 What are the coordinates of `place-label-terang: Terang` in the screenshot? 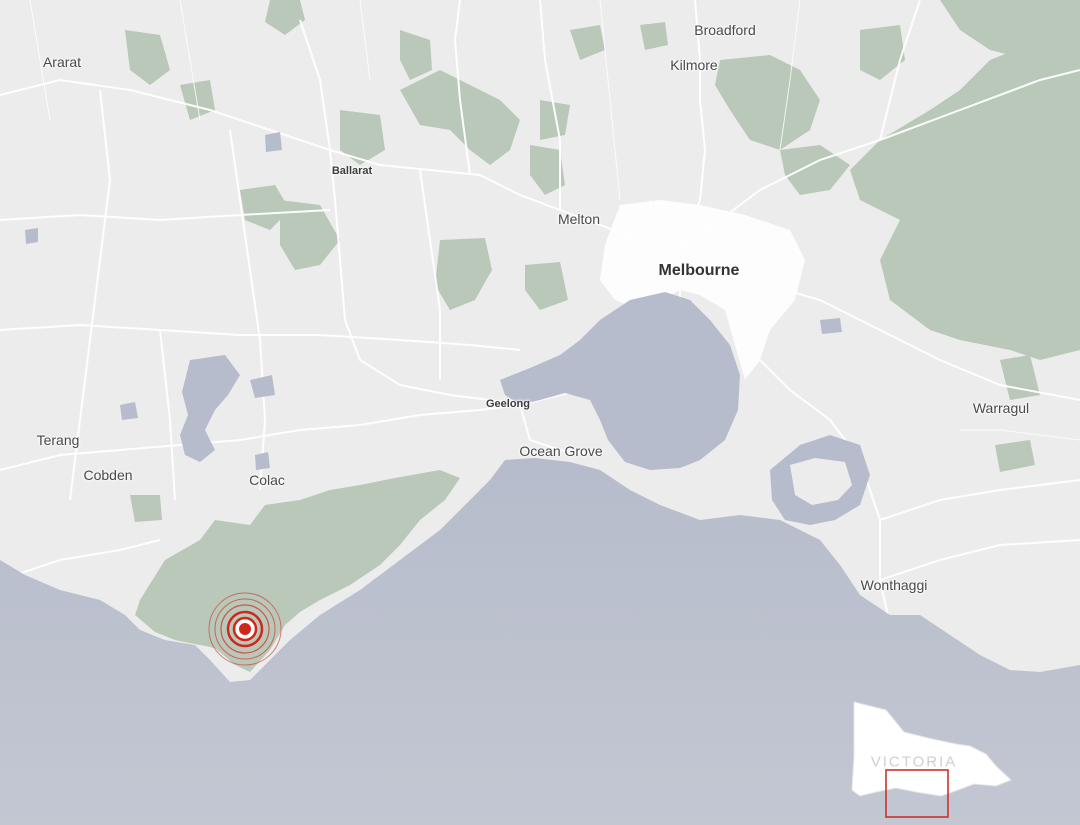 It's located at (58, 440).